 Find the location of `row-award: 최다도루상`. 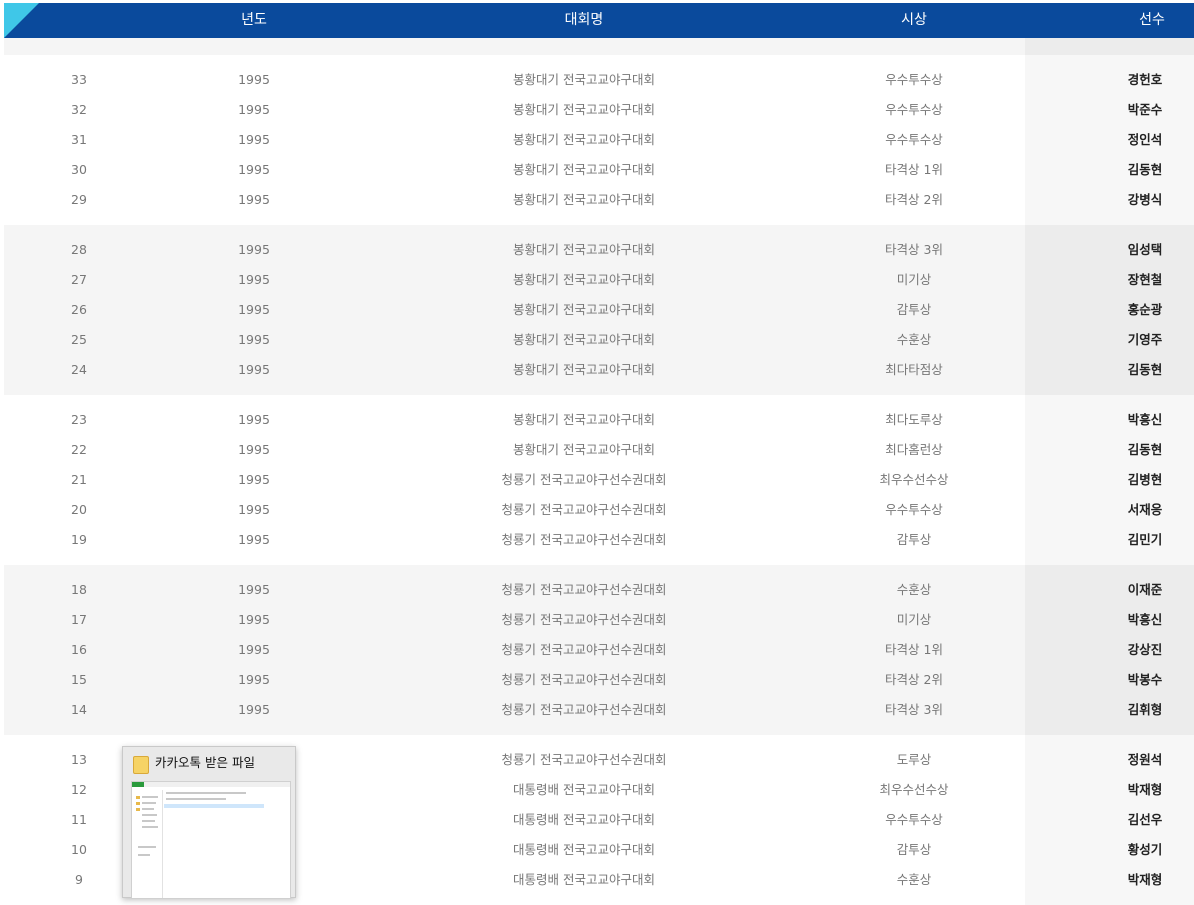

row-award: 최다도루상 is located at coordinates (914, 419).